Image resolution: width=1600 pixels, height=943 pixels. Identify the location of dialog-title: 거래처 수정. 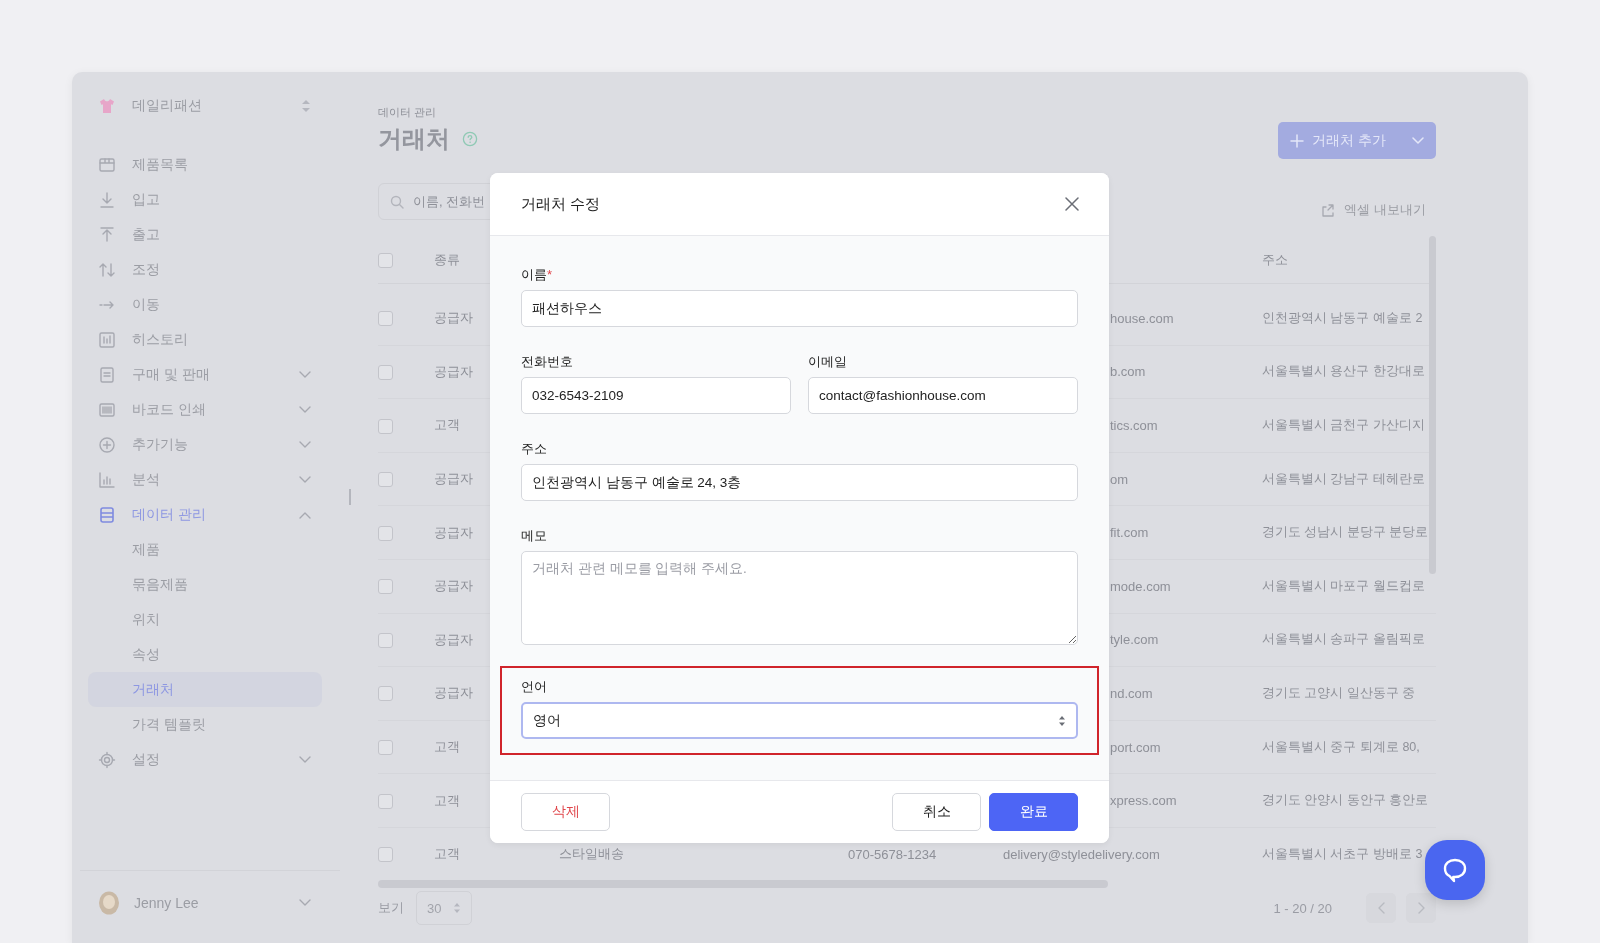
(561, 204).